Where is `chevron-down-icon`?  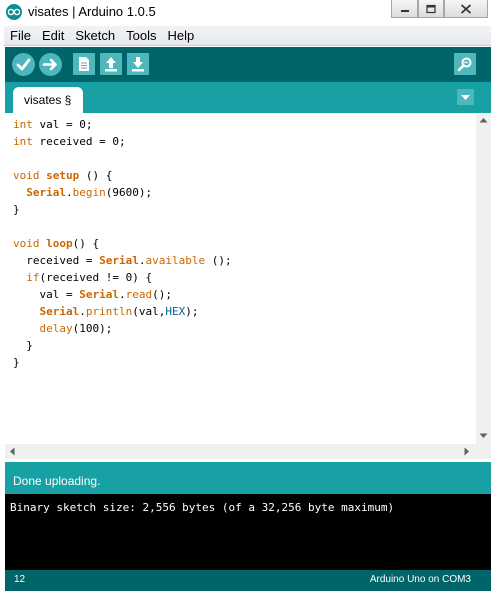
chevron-down-icon is located at coordinates (465, 97).